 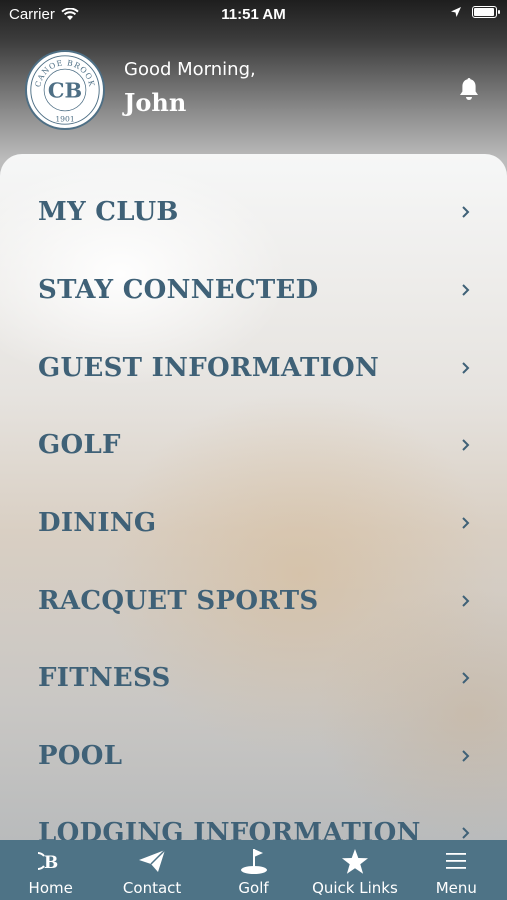 I want to click on menu-item-label: POOL, so click(x=80, y=756).